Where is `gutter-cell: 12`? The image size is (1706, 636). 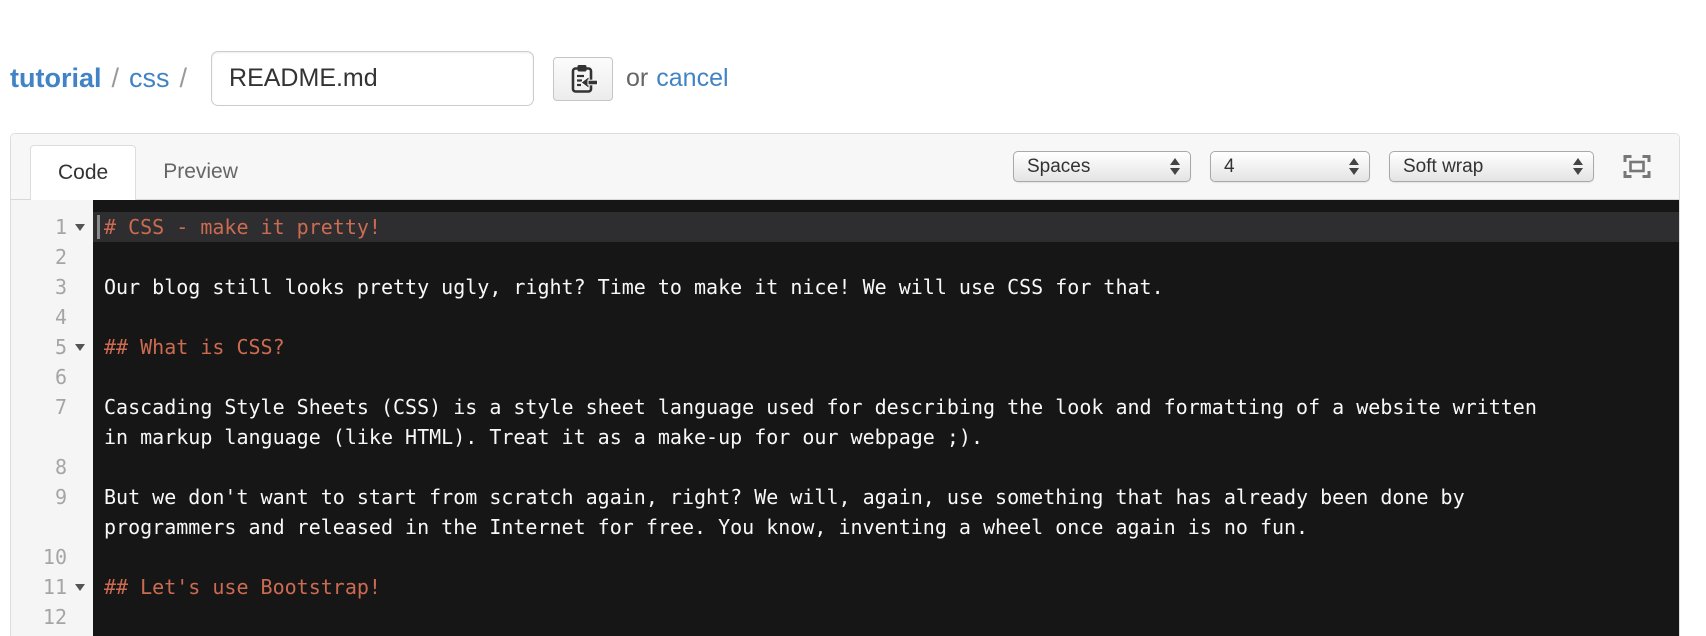
gutter-cell: 12 is located at coordinates (52, 617).